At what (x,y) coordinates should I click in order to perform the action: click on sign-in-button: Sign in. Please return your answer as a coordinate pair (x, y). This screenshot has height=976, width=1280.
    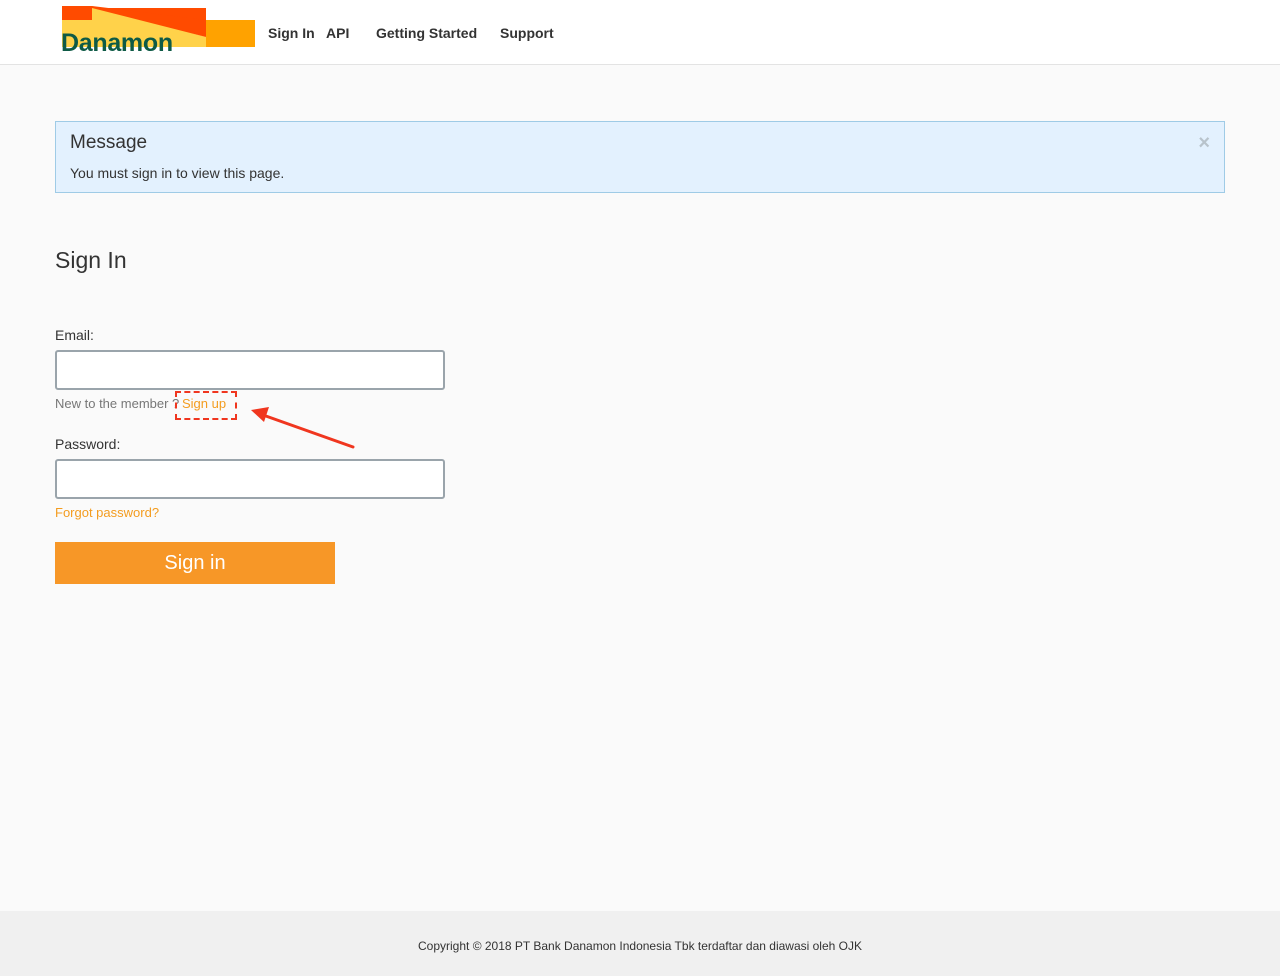
    Looking at the image, I should click on (195, 563).